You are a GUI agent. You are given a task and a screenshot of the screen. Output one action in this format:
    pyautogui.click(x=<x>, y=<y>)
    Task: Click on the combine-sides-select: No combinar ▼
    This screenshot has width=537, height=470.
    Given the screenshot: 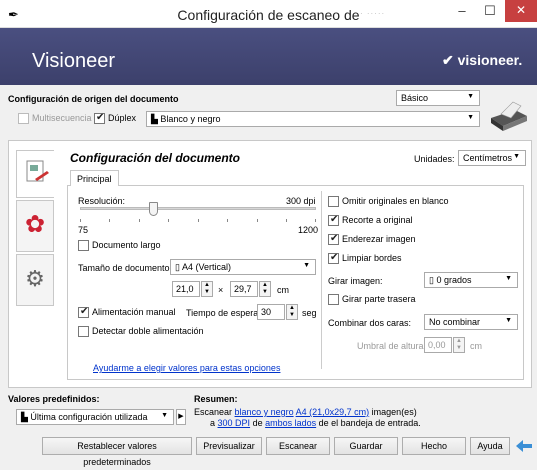 What is the action you would take?
    pyautogui.click(x=471, y=322)
    